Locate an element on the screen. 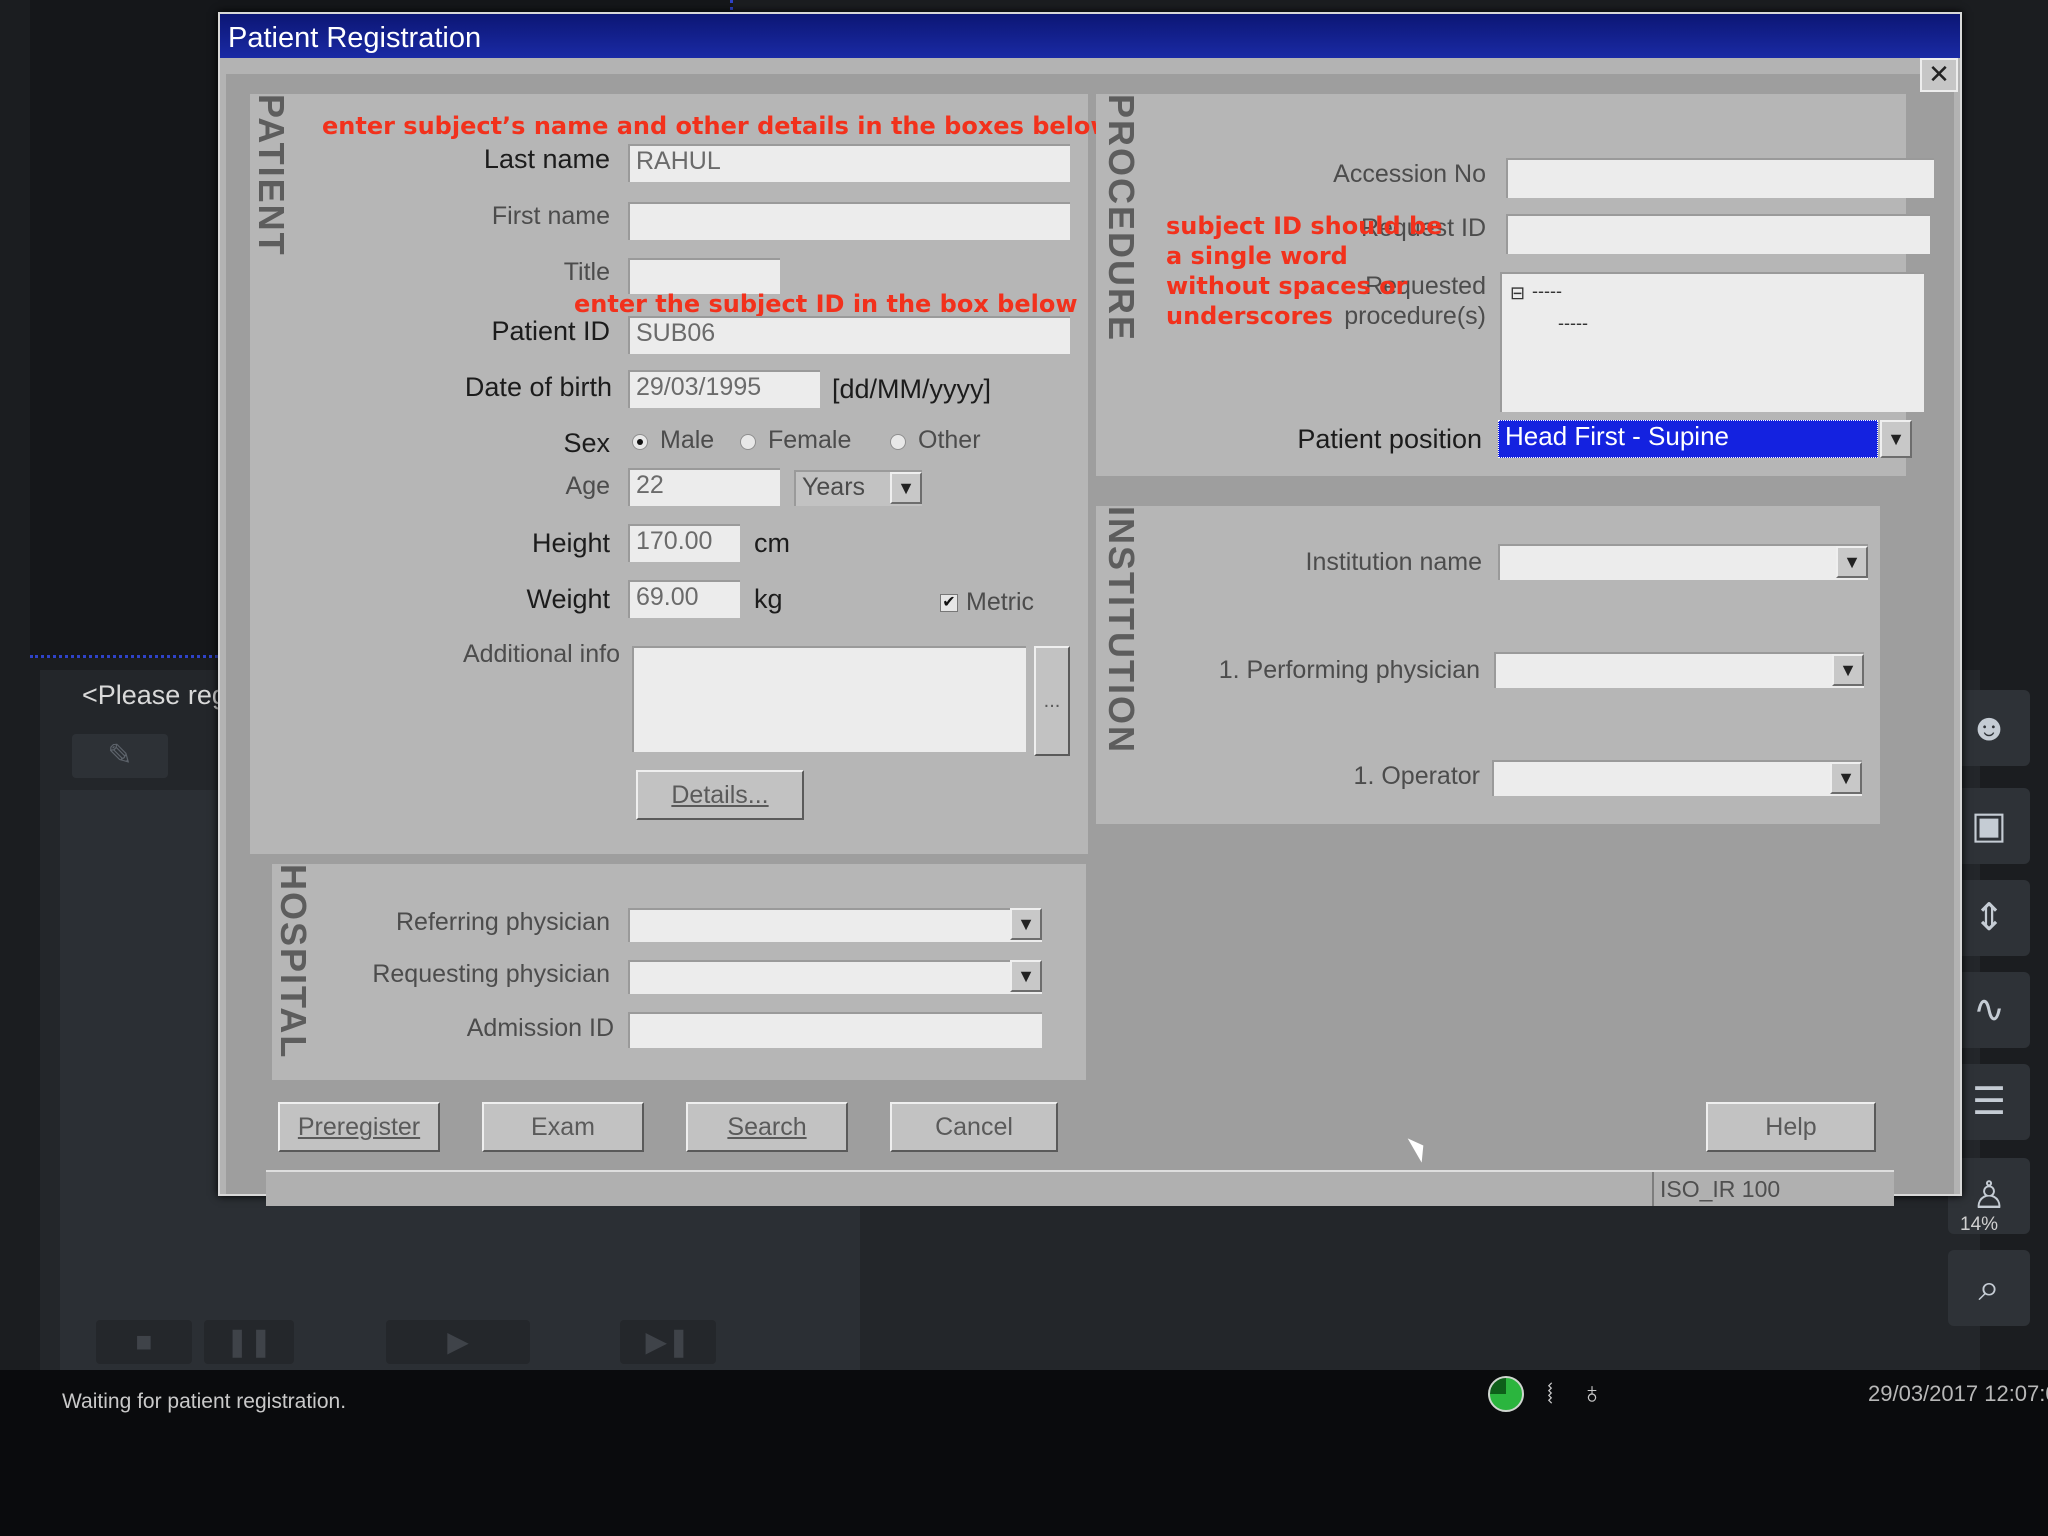  load-percent: 14% is located at coordinates (1979, 1224).